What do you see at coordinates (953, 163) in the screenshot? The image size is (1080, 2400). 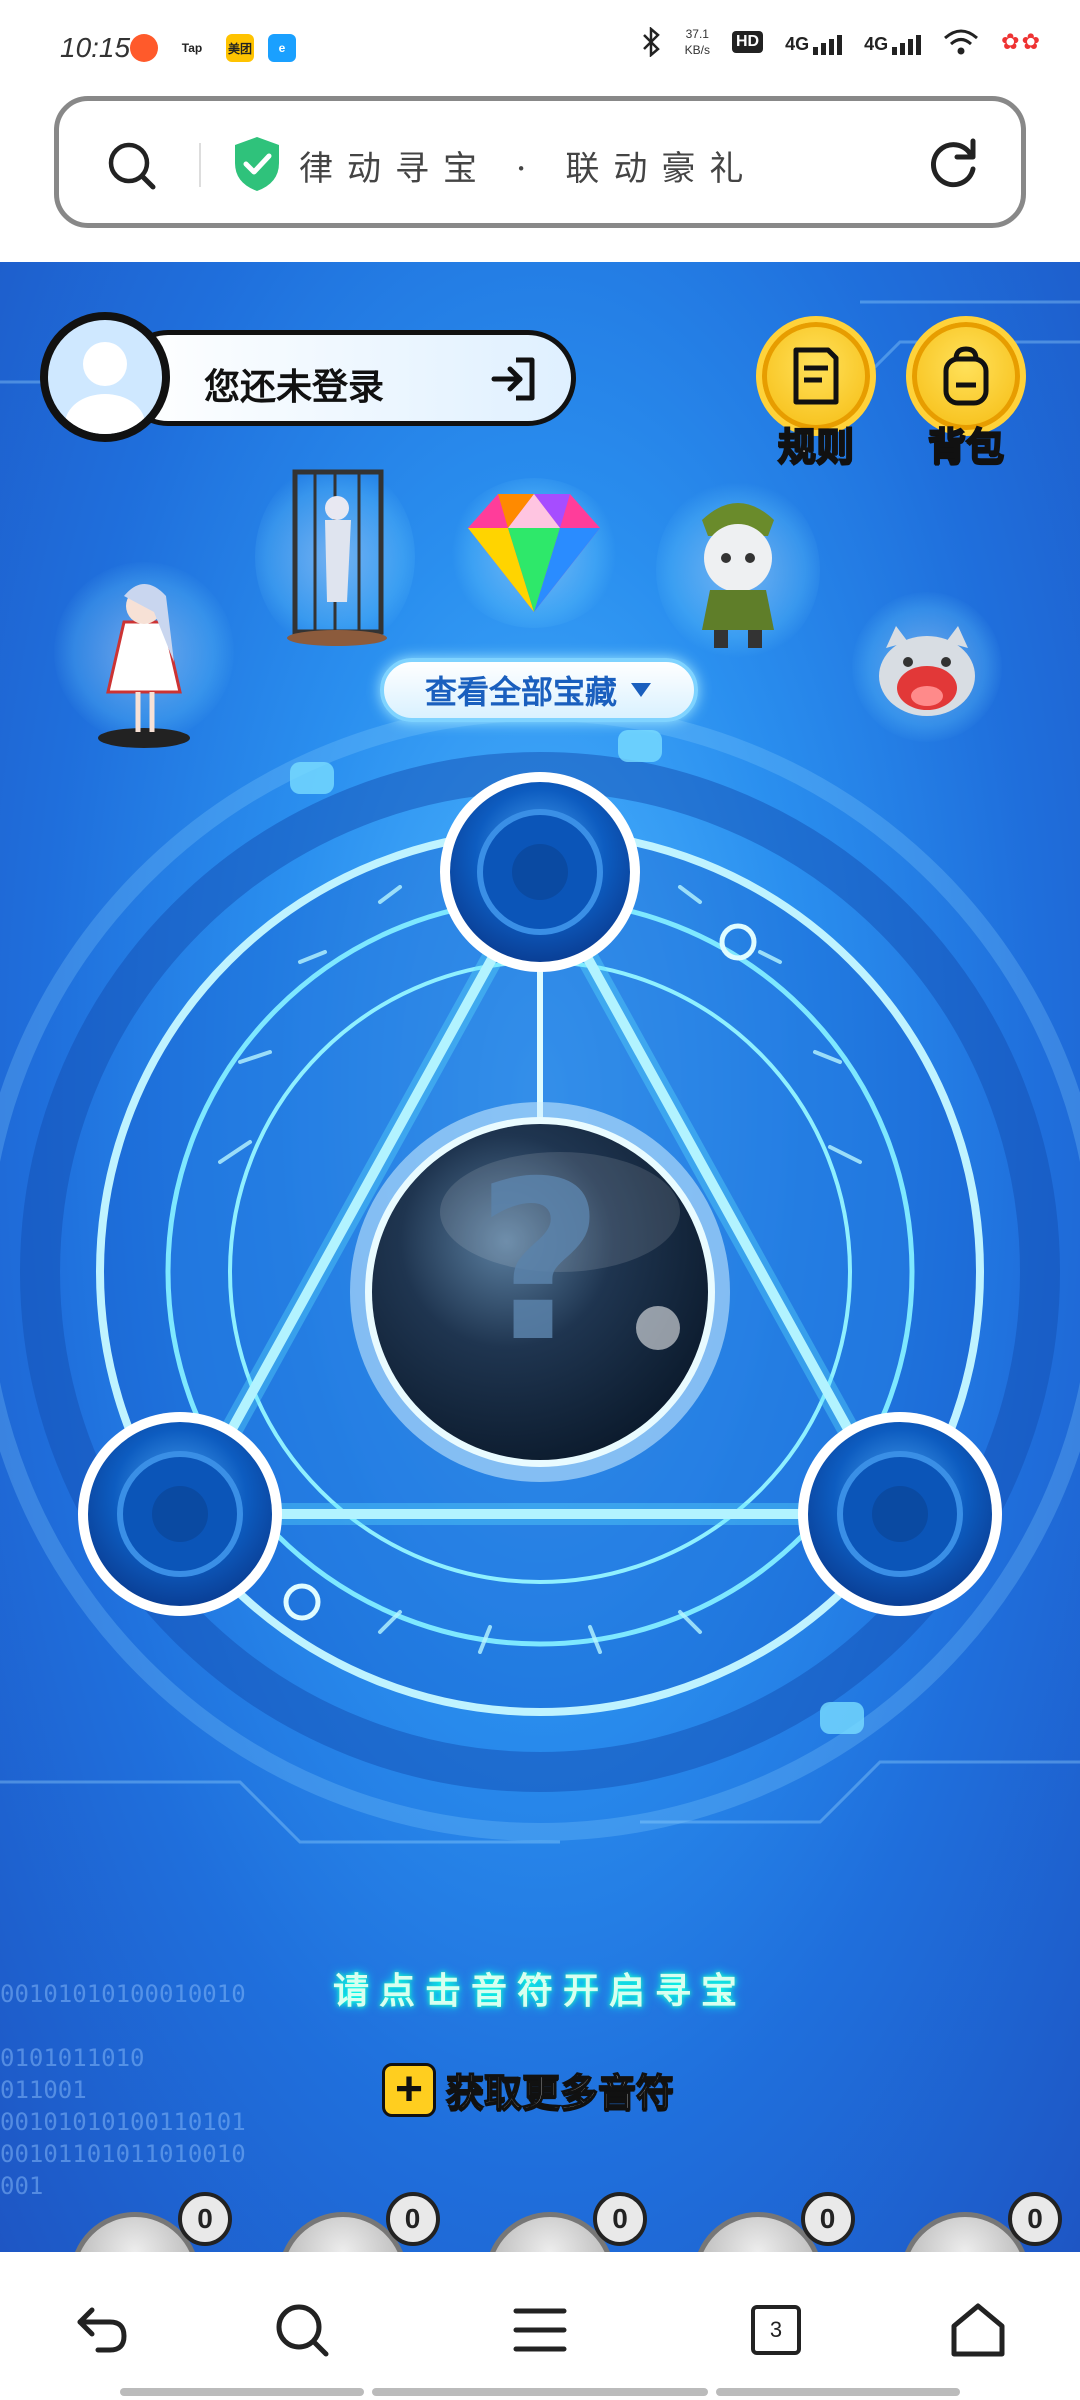 I see `reload-icon` at bounding box center [953, 163].